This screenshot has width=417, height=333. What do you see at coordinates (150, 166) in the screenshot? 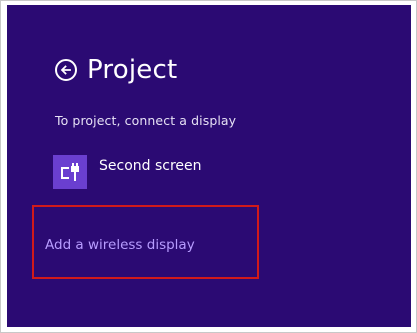
I see `second-screen-label: Second screen` at bounding box center [150, 166].